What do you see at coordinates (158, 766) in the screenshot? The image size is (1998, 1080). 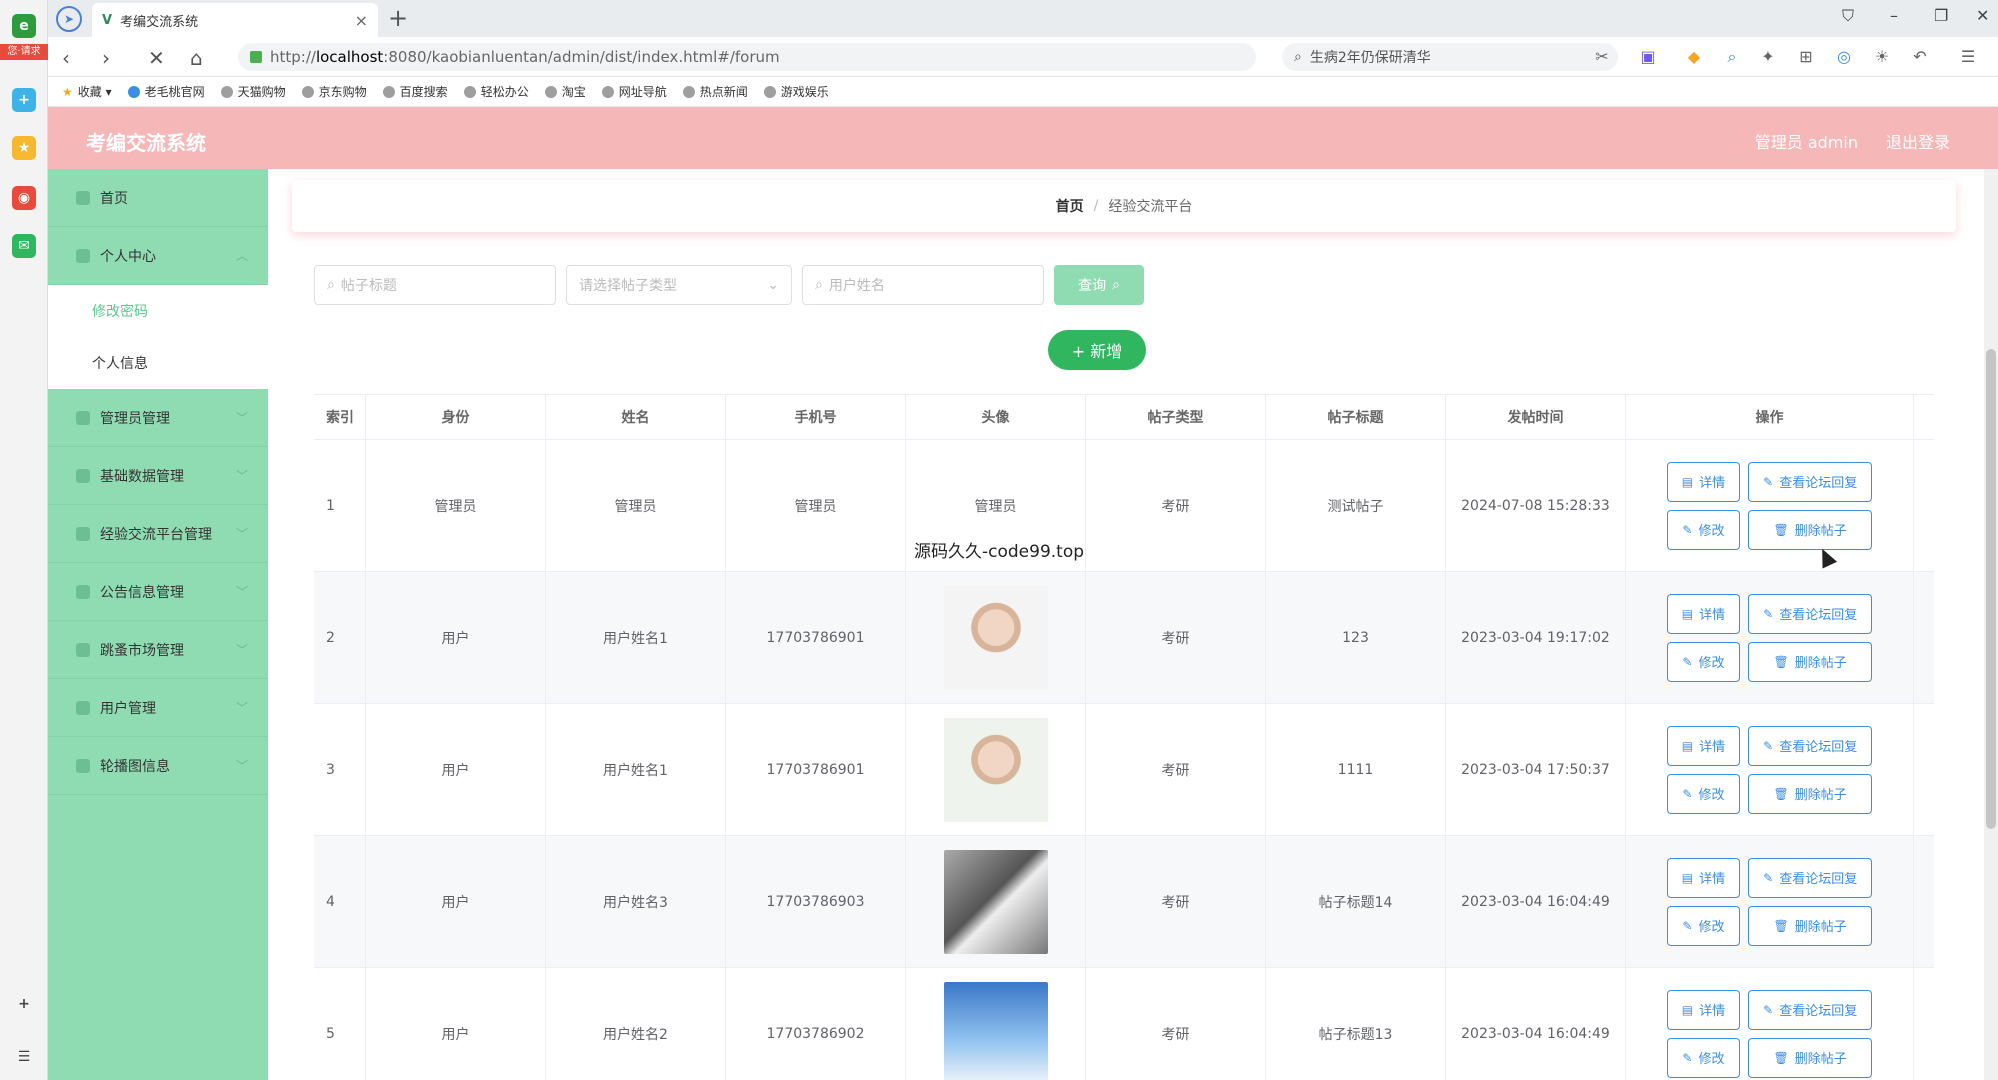 I see `sidebar-item-carousel: 轮播图信息 ﹀` at bounding box center [158, 766].